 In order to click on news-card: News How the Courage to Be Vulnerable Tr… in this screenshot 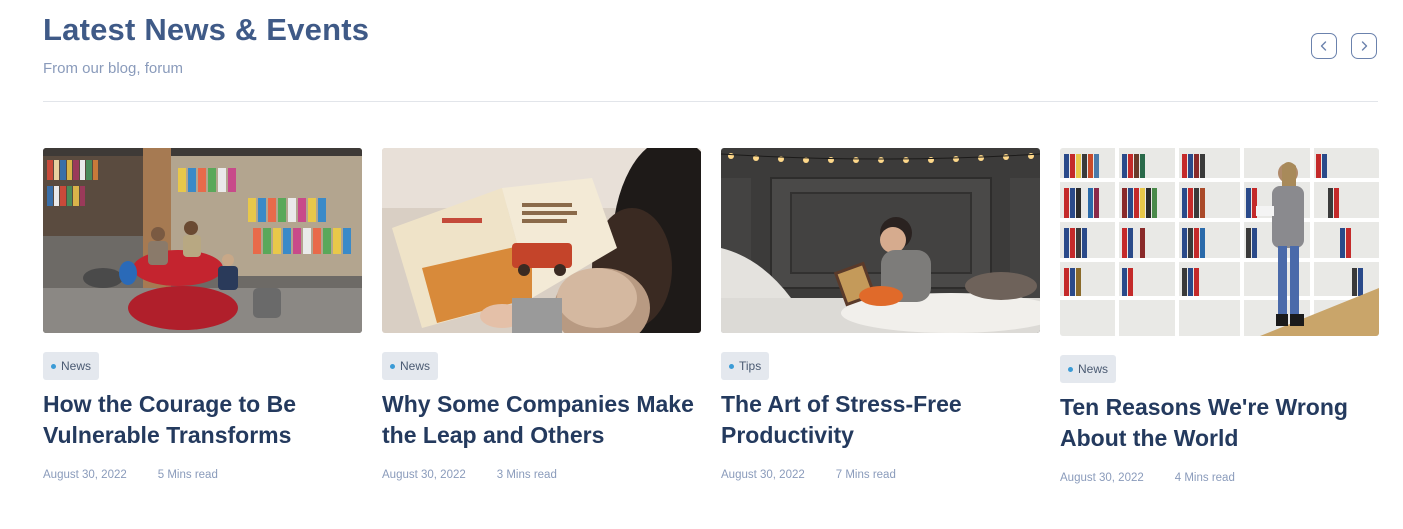, I will do `click(202, 314)`.